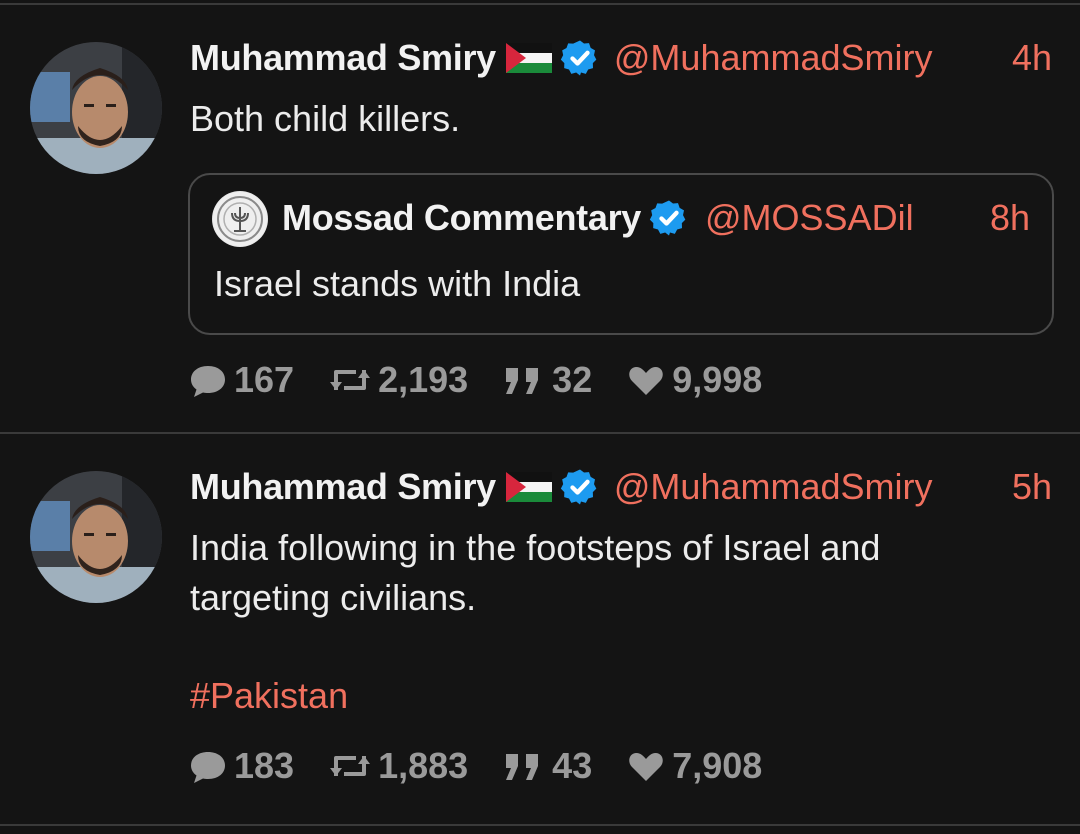 The height and width of the screenshot is (834, 1080). What do you see at coordinates (717, 379) in the screenshot?
I see `like-count: 9,998` at bounding box center [717, 379].